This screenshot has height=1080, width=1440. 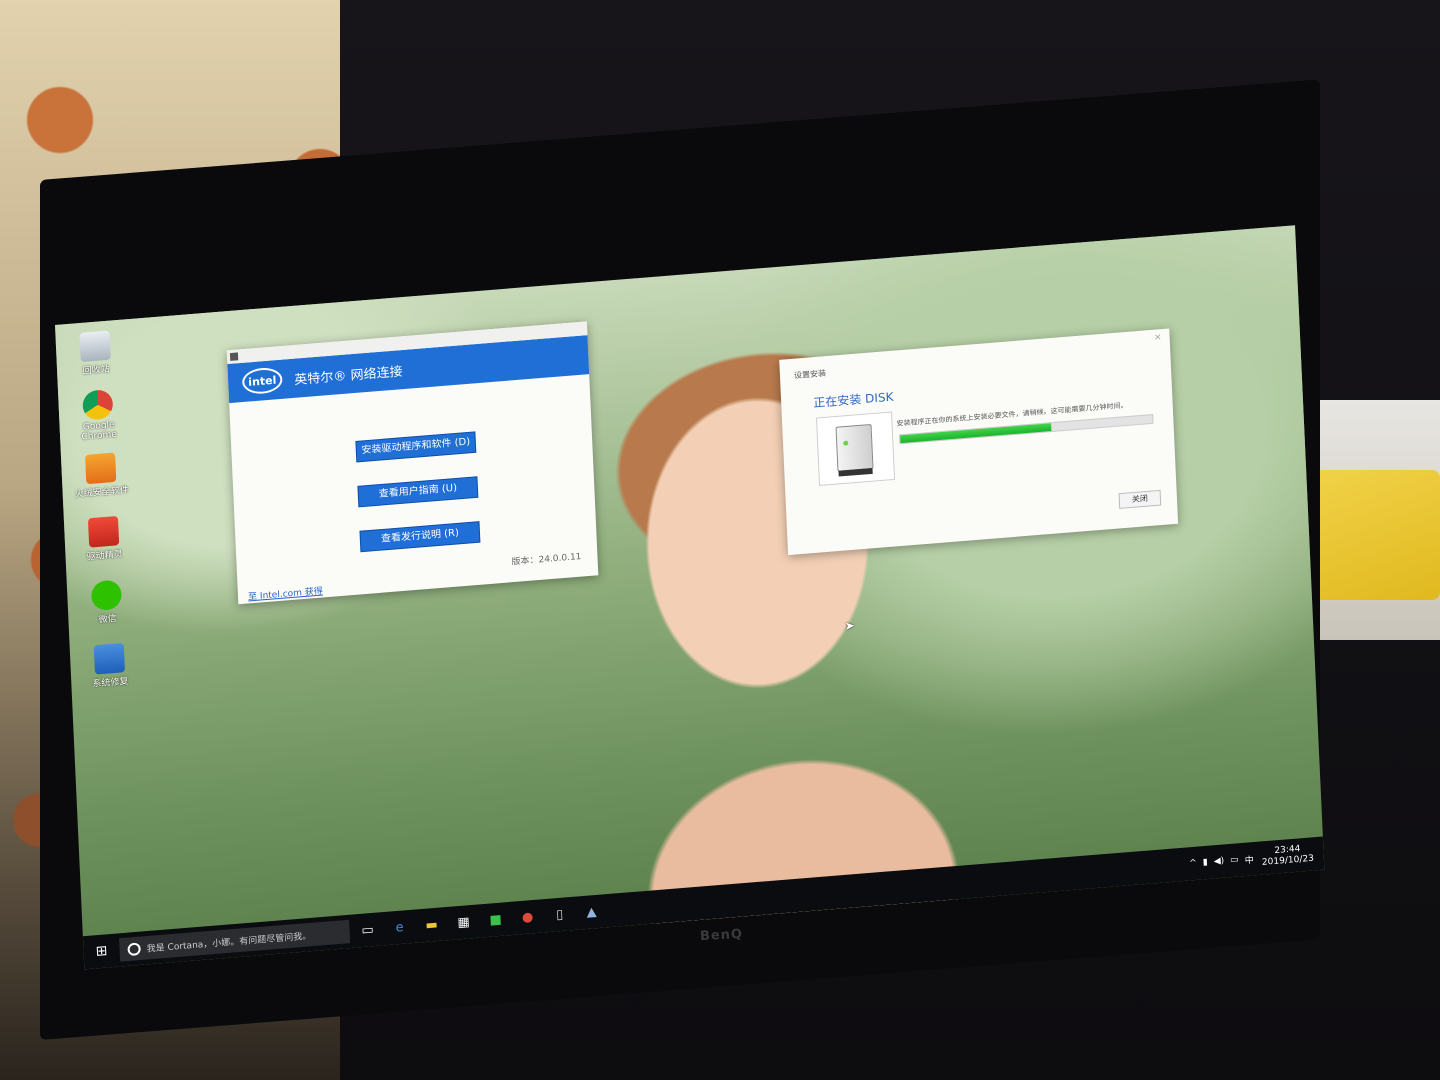 I want to click on desktop-icon-recycle-bin: 回收站, so click(x=95, y=353).